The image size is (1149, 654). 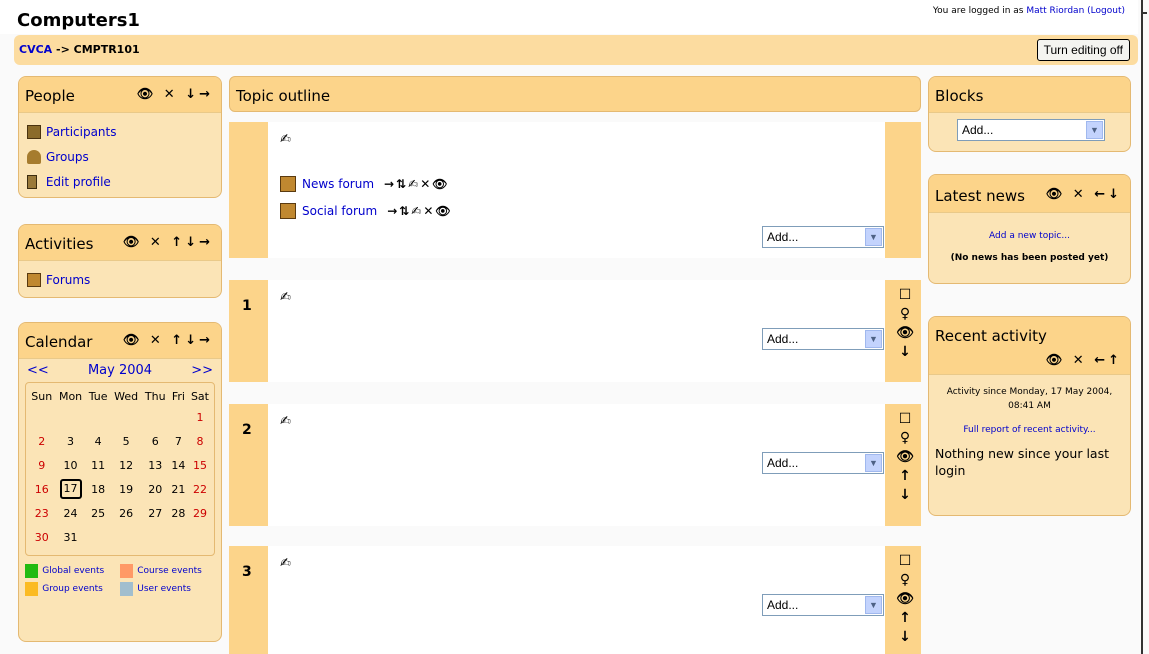 I want to click on sidebar-item-edit-profile: Edit profile, so click(x=120, y=181).